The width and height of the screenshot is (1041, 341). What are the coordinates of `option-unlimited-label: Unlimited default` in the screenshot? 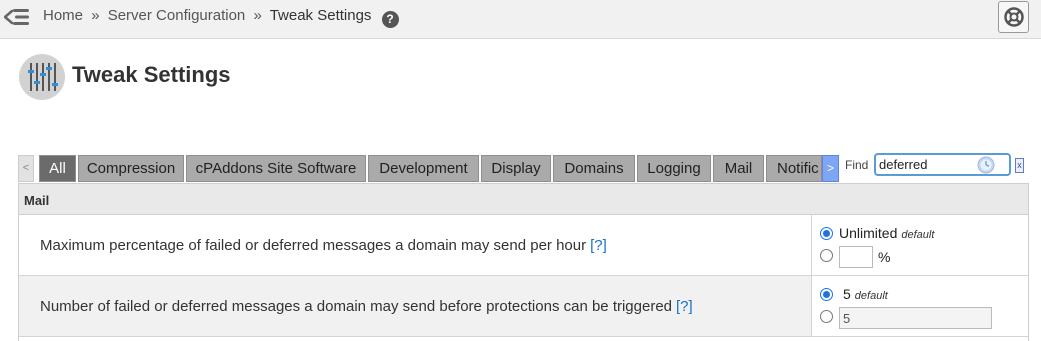 It's located at (886, 233).